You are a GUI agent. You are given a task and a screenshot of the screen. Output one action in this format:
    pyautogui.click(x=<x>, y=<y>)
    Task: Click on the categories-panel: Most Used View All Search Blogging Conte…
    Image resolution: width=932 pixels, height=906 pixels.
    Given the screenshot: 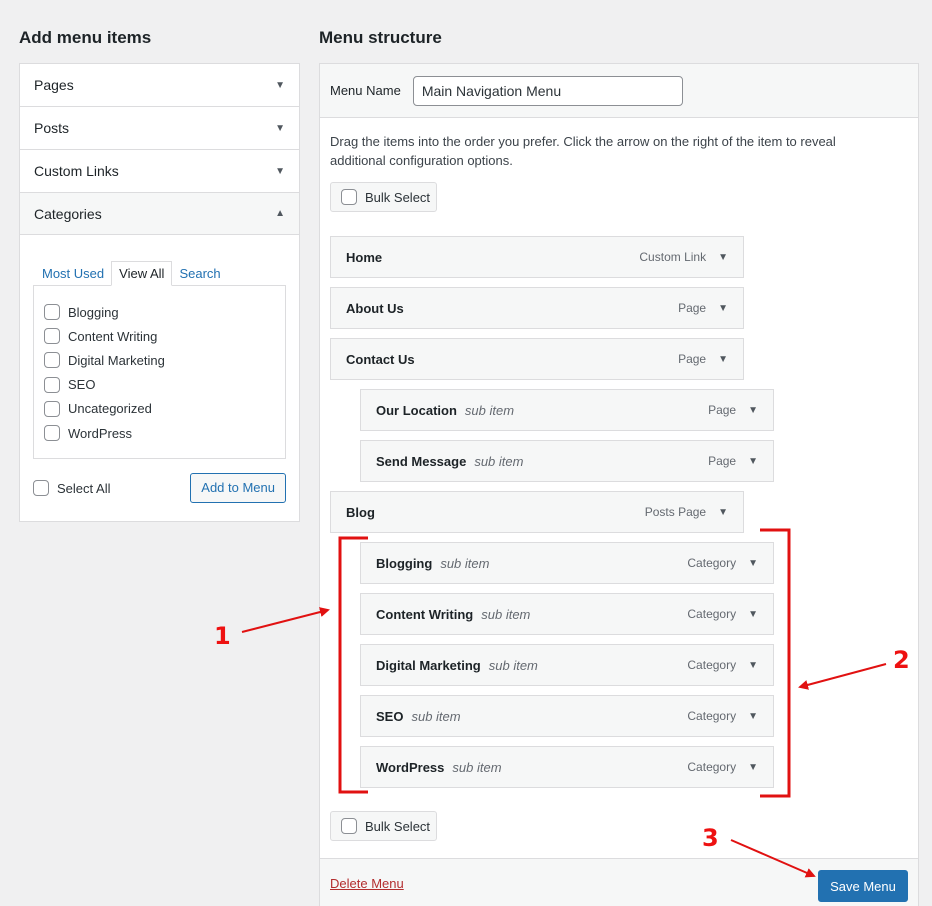 What is the action you would take?
    pyautogui.click(x=159, y=378)
    